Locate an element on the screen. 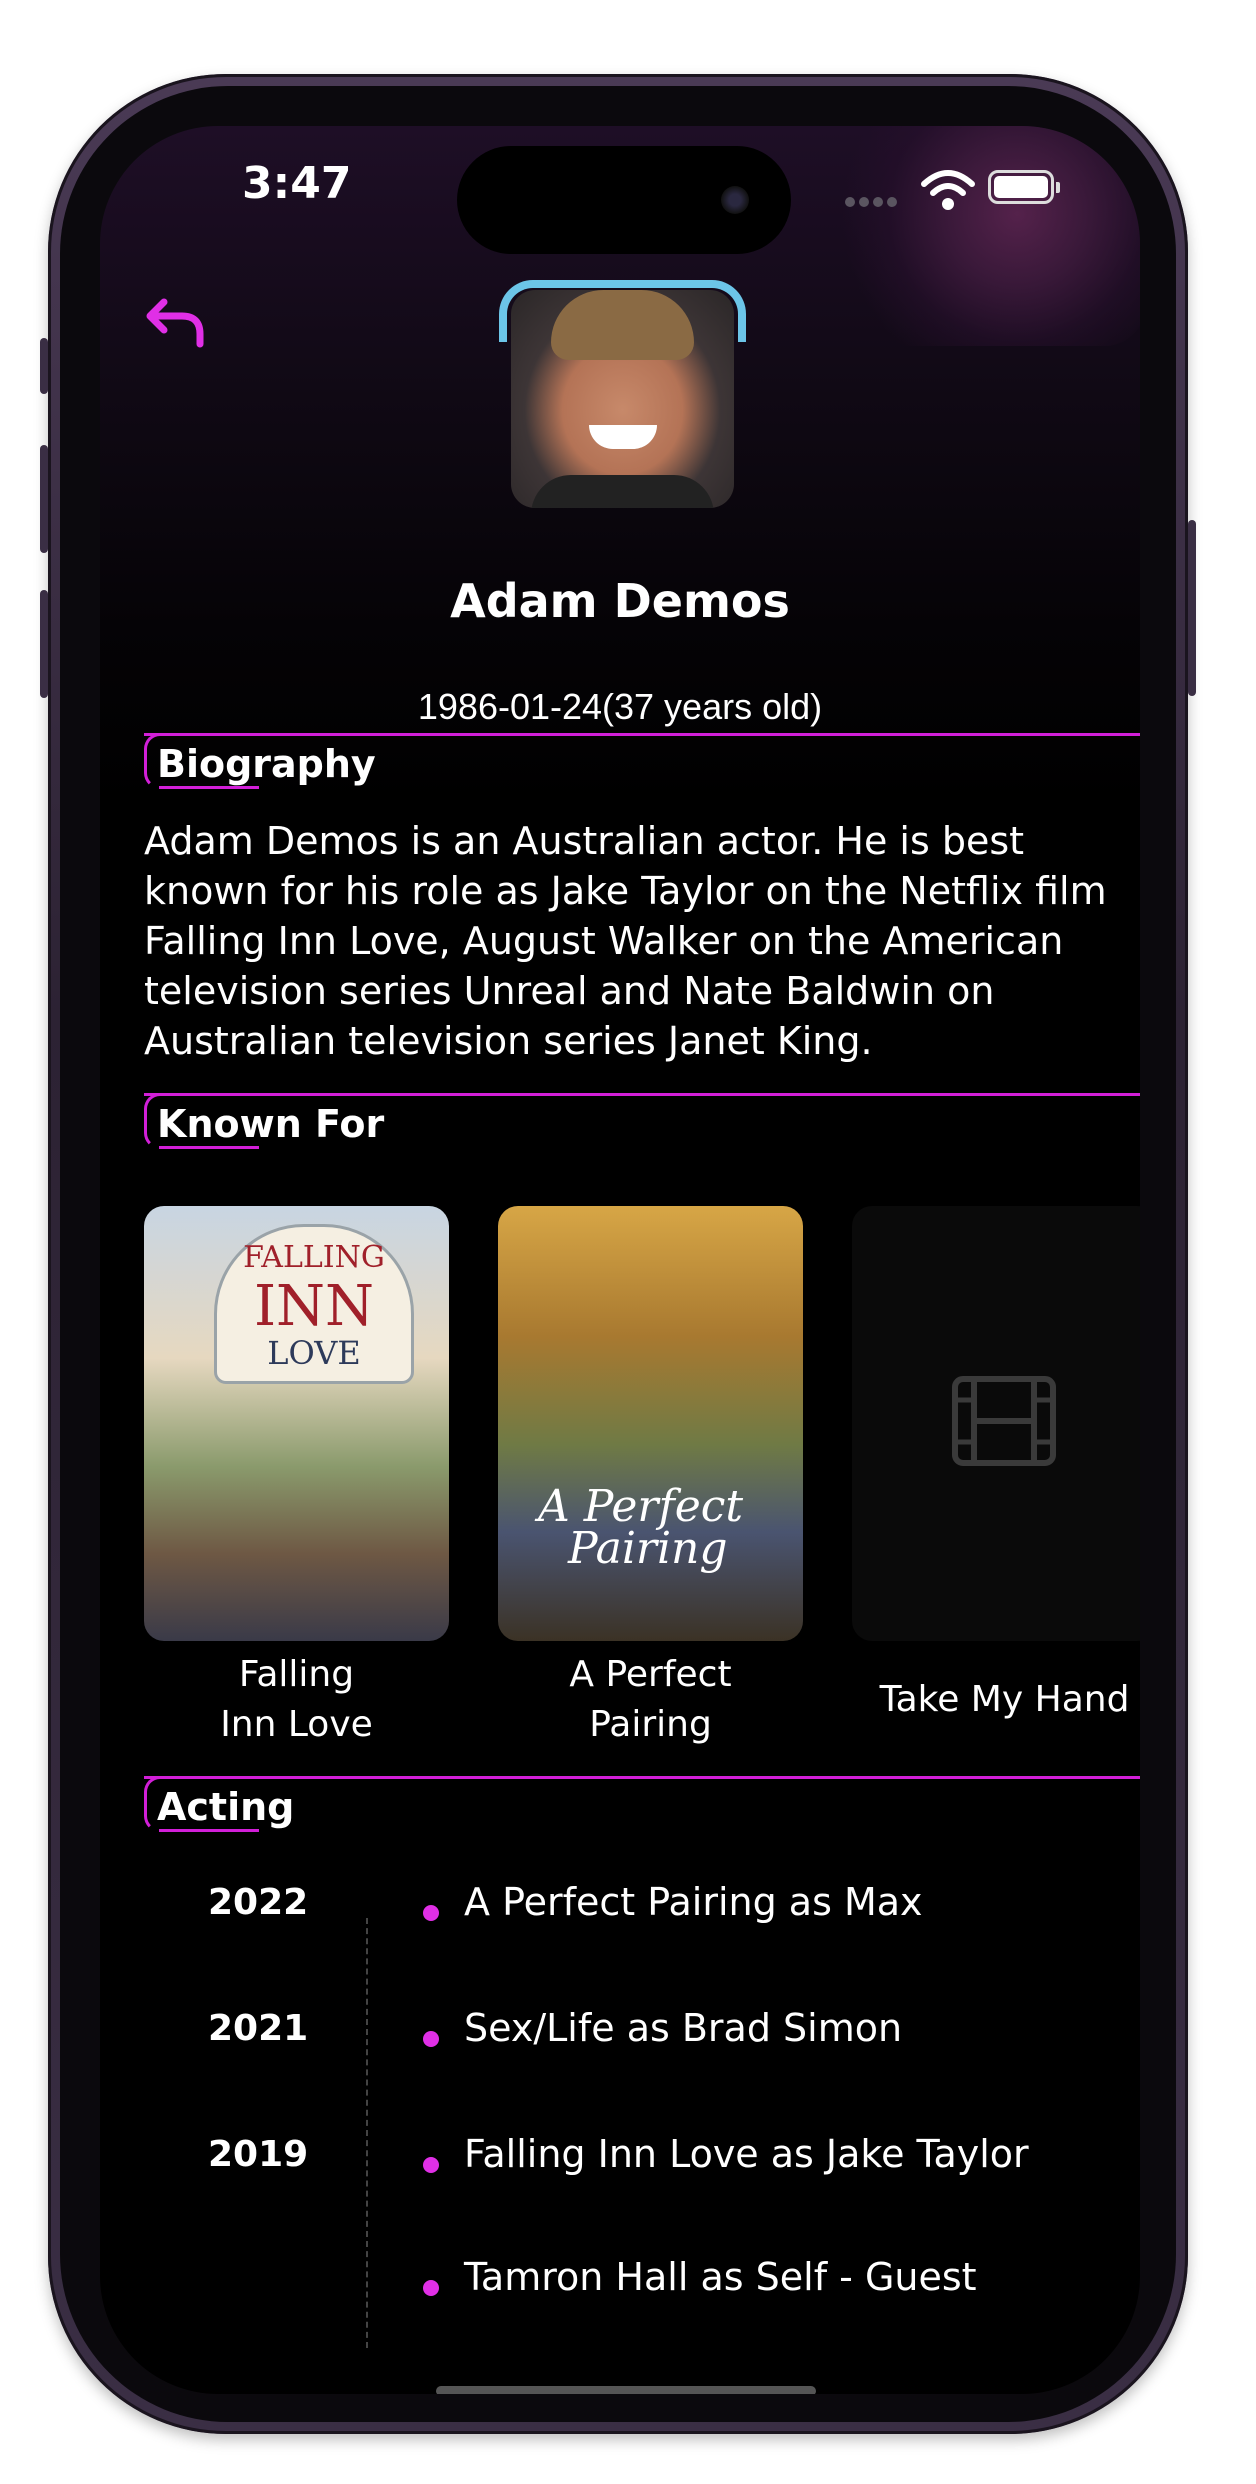 The width and height of the screenshot is (1256, 2484). poster-take-my-hand is located at coordinates (996, 1423).